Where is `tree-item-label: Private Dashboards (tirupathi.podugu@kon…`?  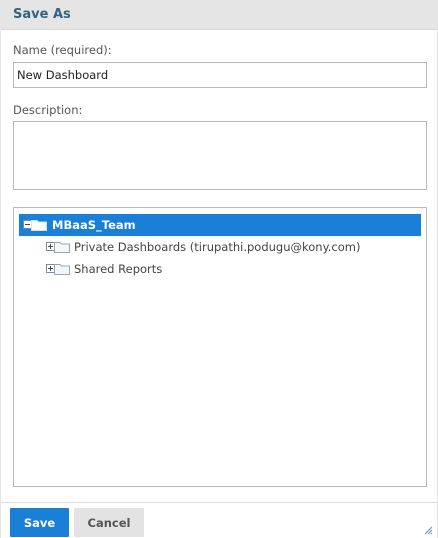 tree-item-label: Private Dashboards (tirupathi.podugu@kon… is located at coordinates (217, 247).